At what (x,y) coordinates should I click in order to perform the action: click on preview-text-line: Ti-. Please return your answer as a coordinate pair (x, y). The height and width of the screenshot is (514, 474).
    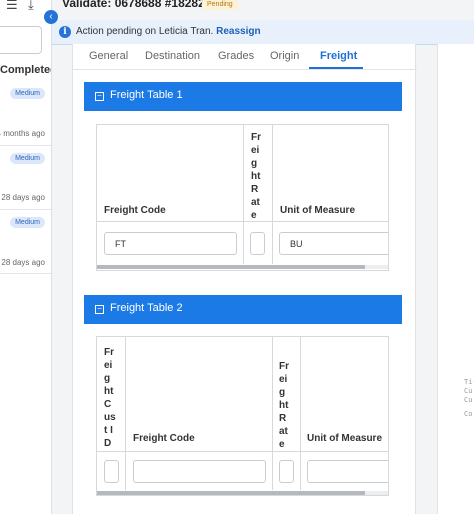
    Looking at the image, I should click on (469, 382).